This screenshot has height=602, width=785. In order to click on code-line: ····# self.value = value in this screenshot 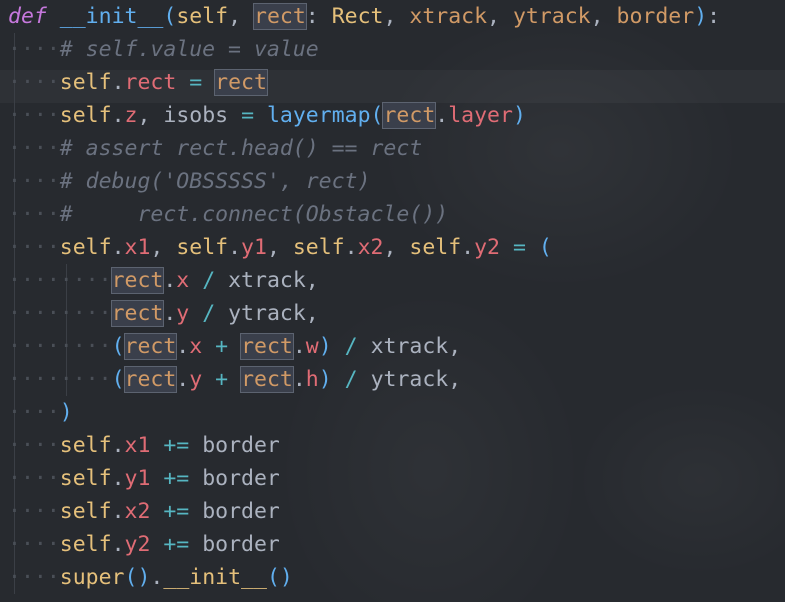, I will do `click(360, 49)`.